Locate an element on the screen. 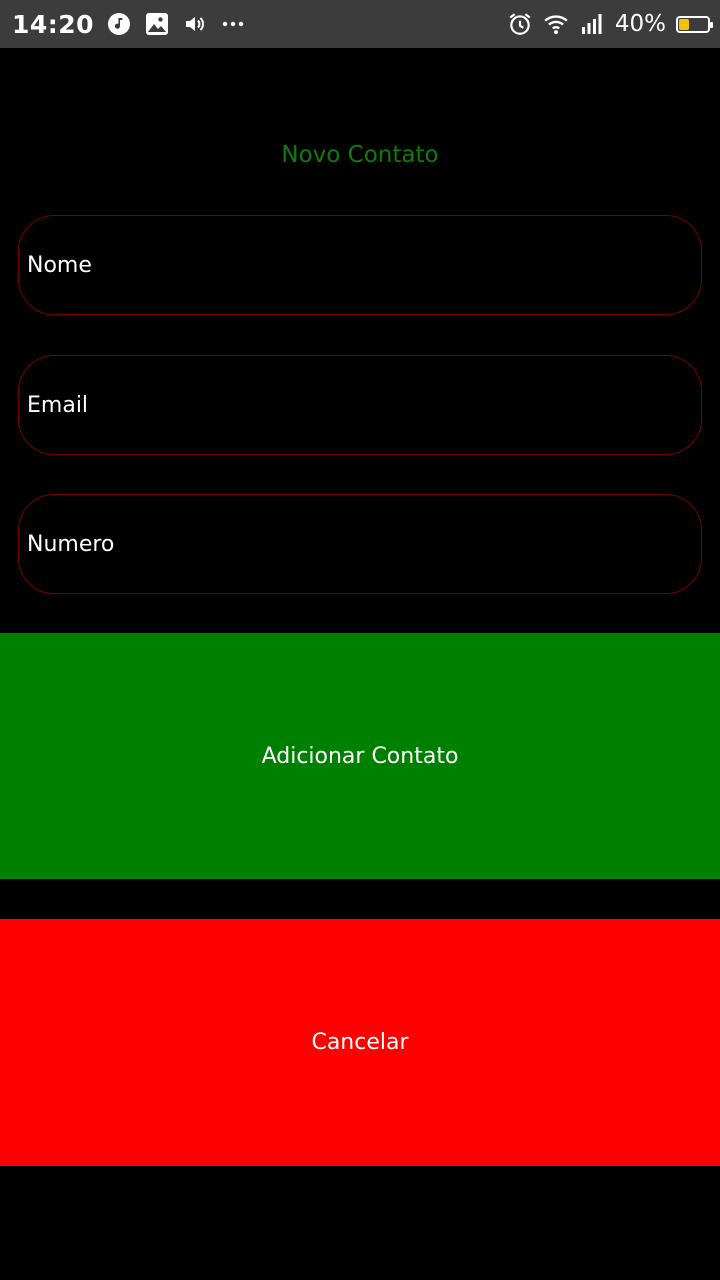 This screenshot has width=720, height=1280. name-field: Nome is located at coordinates (360, 265).